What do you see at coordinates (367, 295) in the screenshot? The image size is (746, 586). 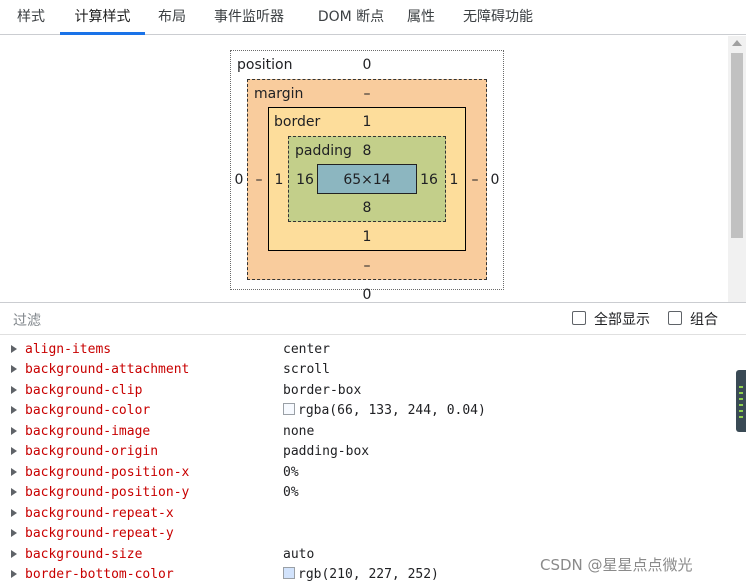 I see `position-bottom-value: 0` at bounding box center [367, 295].